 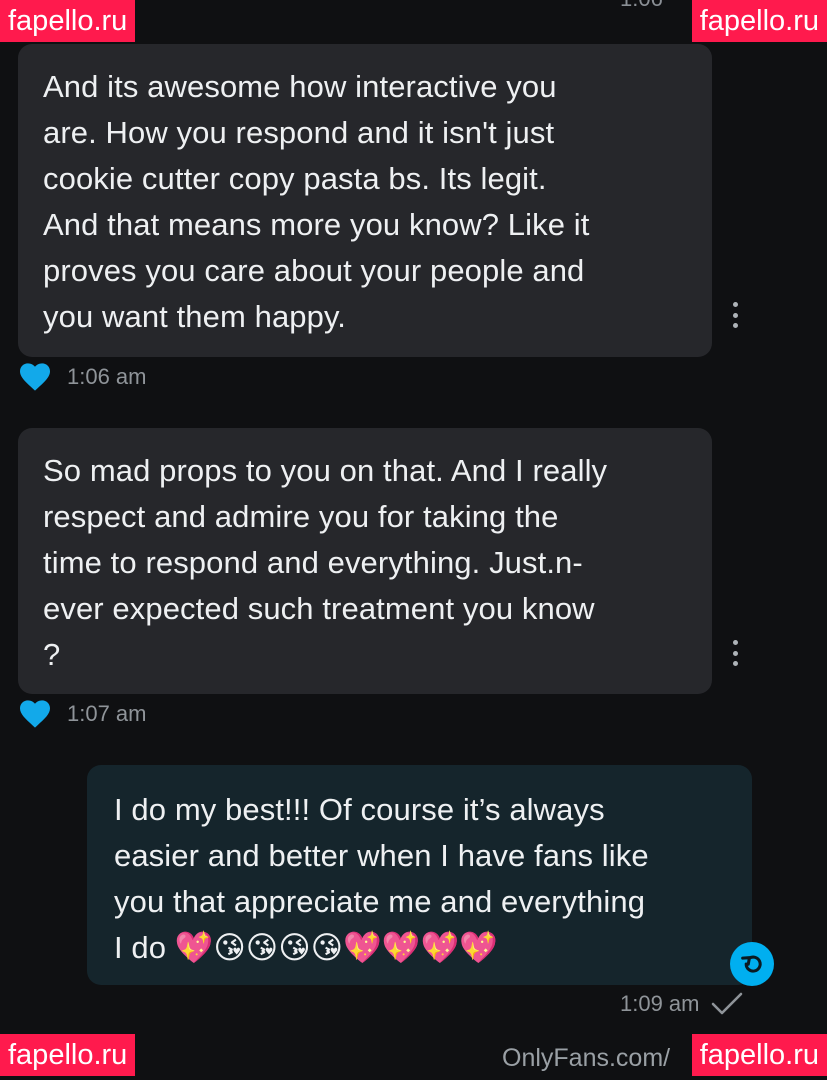 What do you see at coordinates (107, 376) in the screenshot?
I see `message-time: 1:06 am` at bounding box center [107, 376].